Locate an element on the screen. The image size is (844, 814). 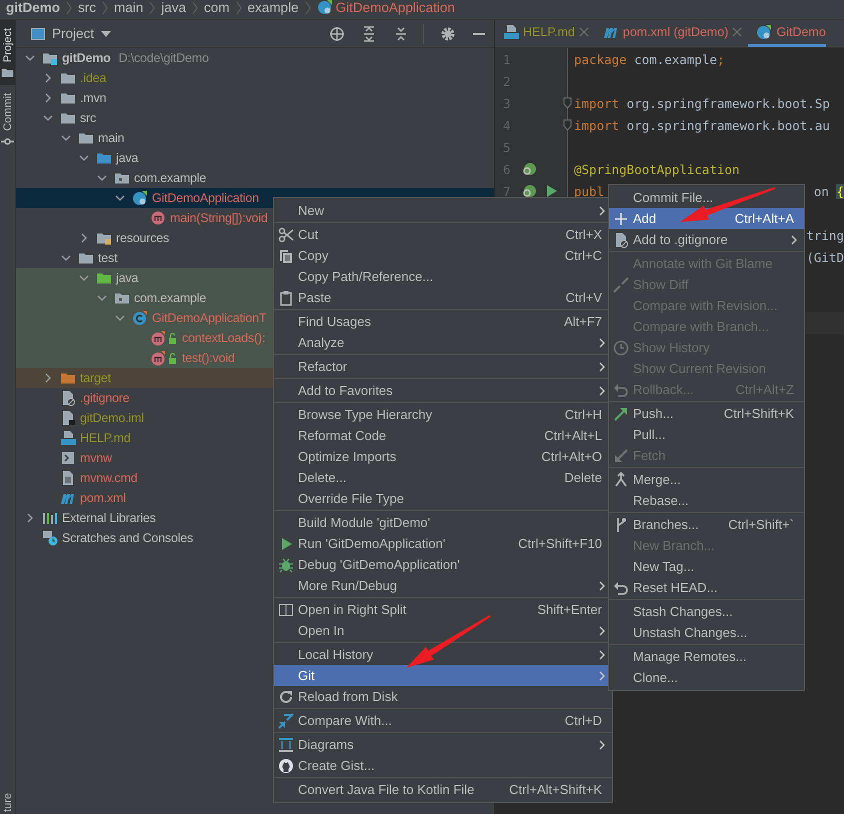
menu-item: Build Module 'gitDemo' is located at coordinates (443, 522).